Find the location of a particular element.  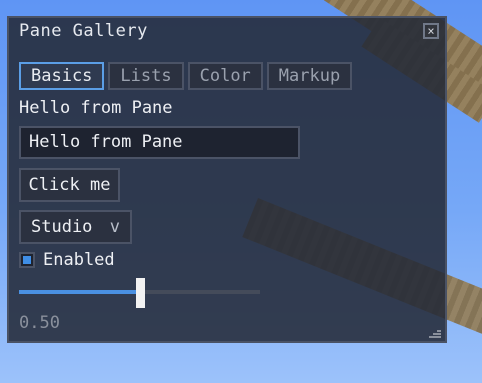

slider-fill is located at coordinates (79, 292).